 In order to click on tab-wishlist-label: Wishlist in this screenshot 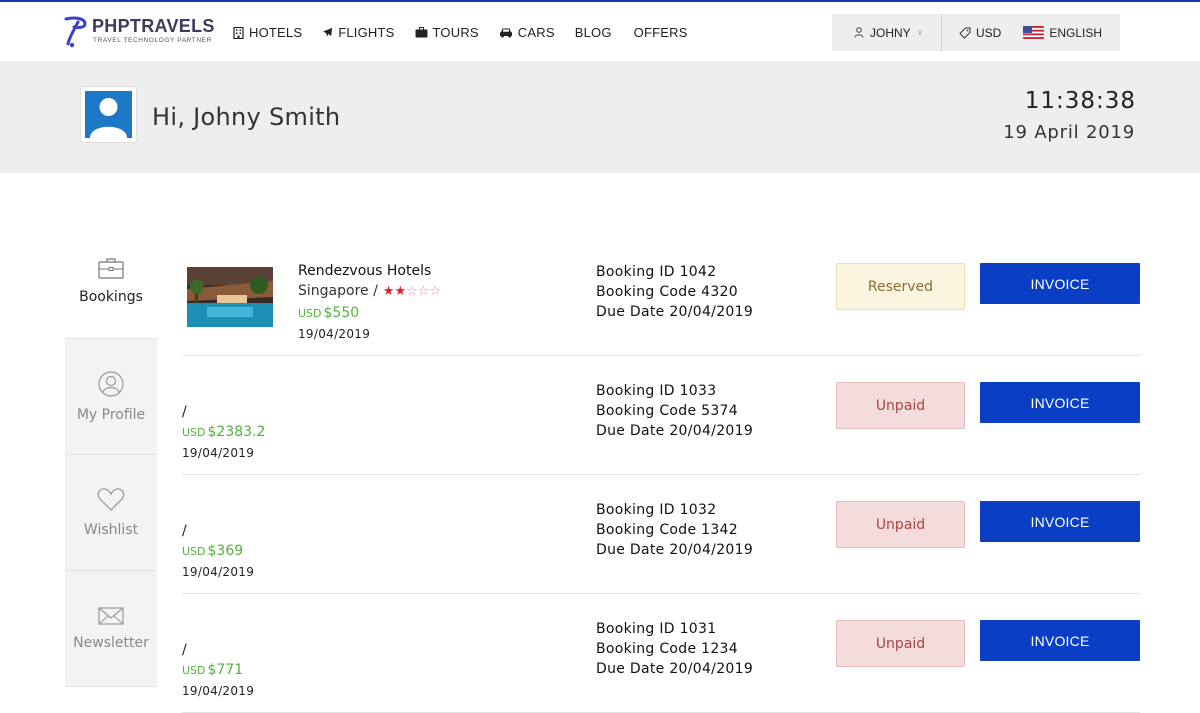, I will do `click(111, 529)`.